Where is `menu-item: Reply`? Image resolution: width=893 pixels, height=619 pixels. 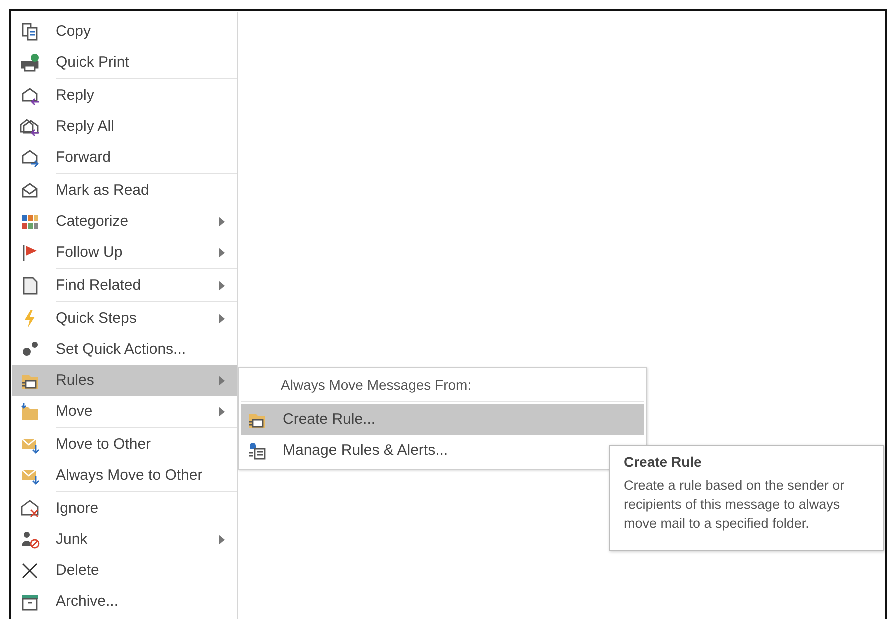 menu-item: Reply is located at coordinates (124, 95).